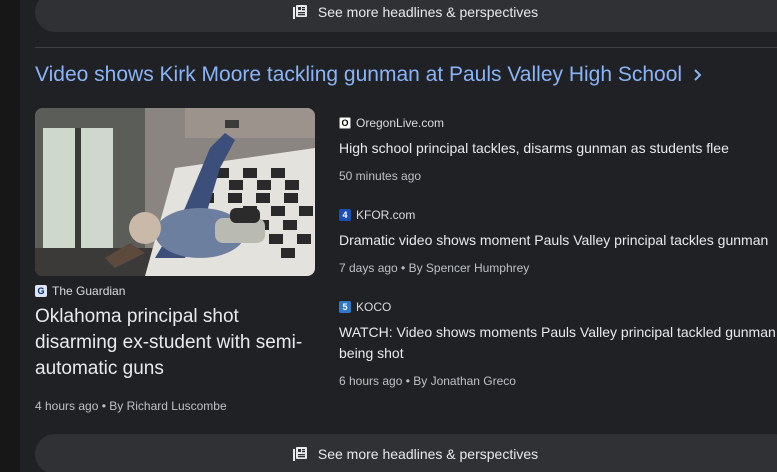  Describe the element at coordinates (345, 123) in the screenshot. I see `oregonlive-logo-icon: O` at that location.